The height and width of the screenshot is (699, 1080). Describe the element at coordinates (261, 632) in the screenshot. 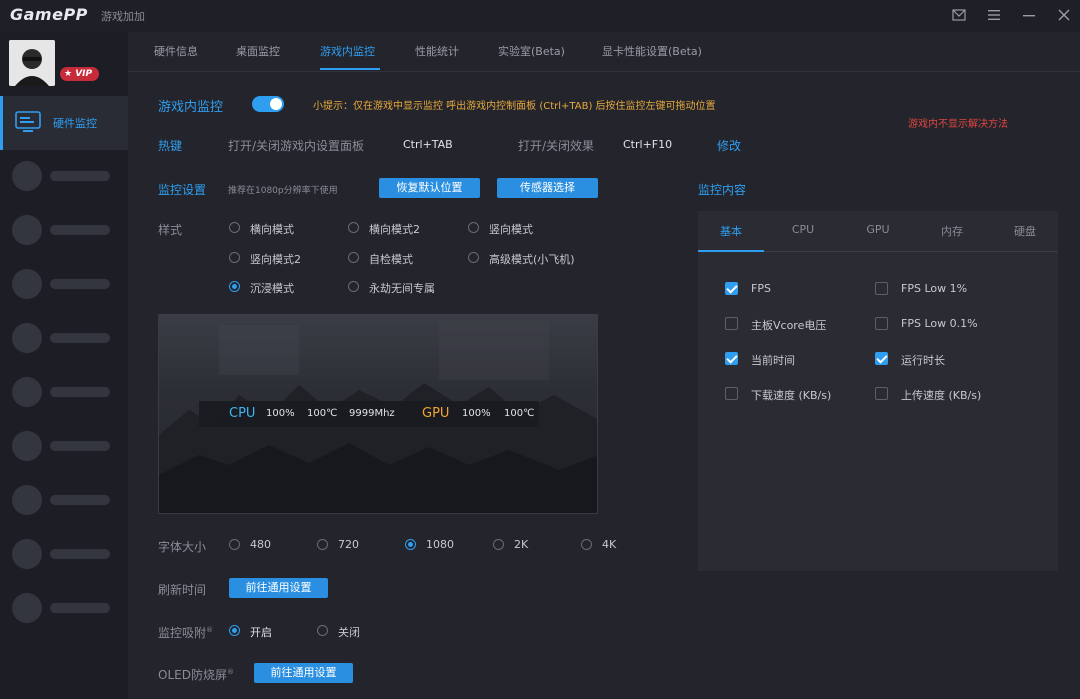

I see `snap-option: 开启` at that location.